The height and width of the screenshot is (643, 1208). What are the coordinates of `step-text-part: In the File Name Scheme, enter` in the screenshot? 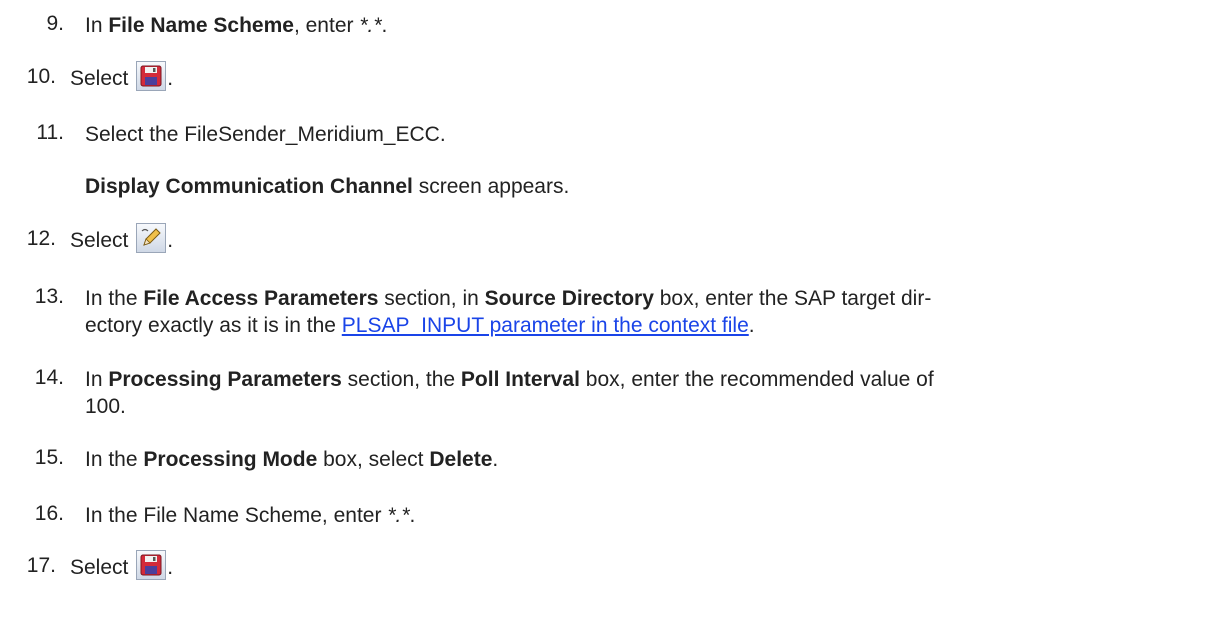 It's located at (236, 515).